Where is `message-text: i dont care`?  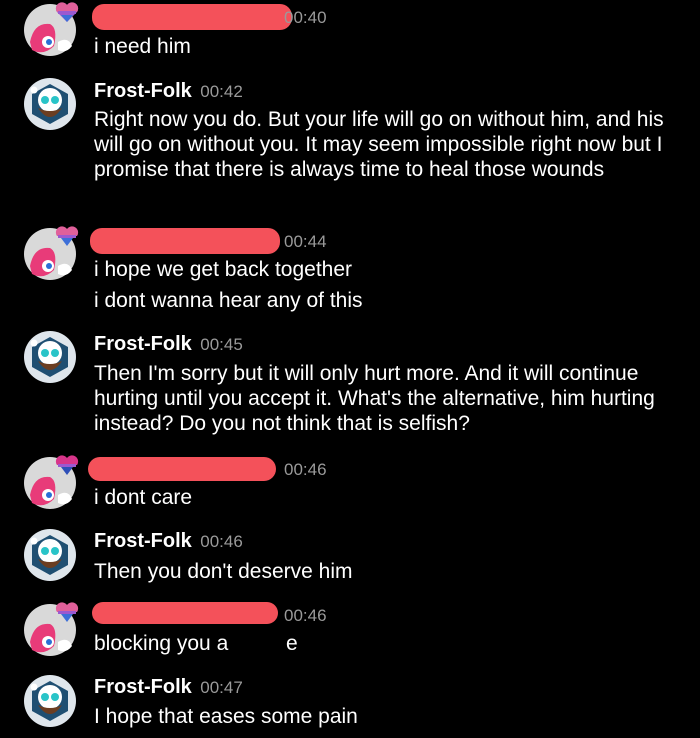 message-text: i dont care is located at coordinates (143, 497).